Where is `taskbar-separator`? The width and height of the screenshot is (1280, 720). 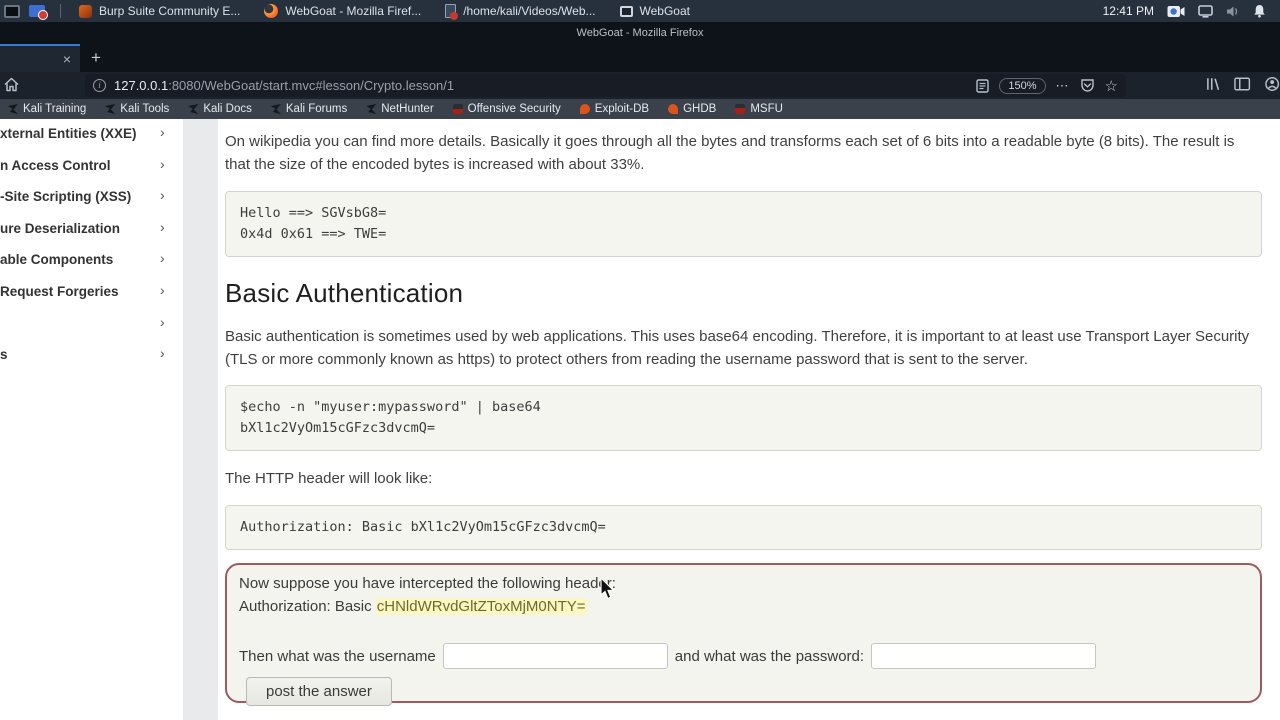 taskbar-separator is located at coordinates (60, 11).